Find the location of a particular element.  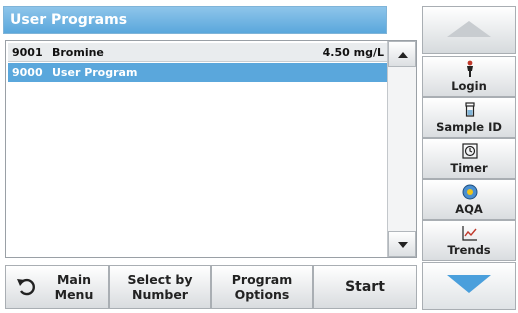

select-by-number-button: Select by Number is located at coordinates (160, 287).